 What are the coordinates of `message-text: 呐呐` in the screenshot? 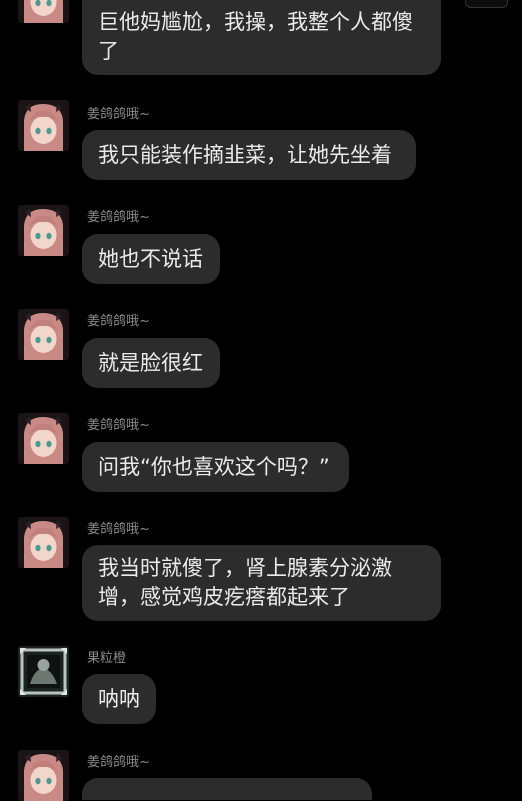 It's located at (119, 698).